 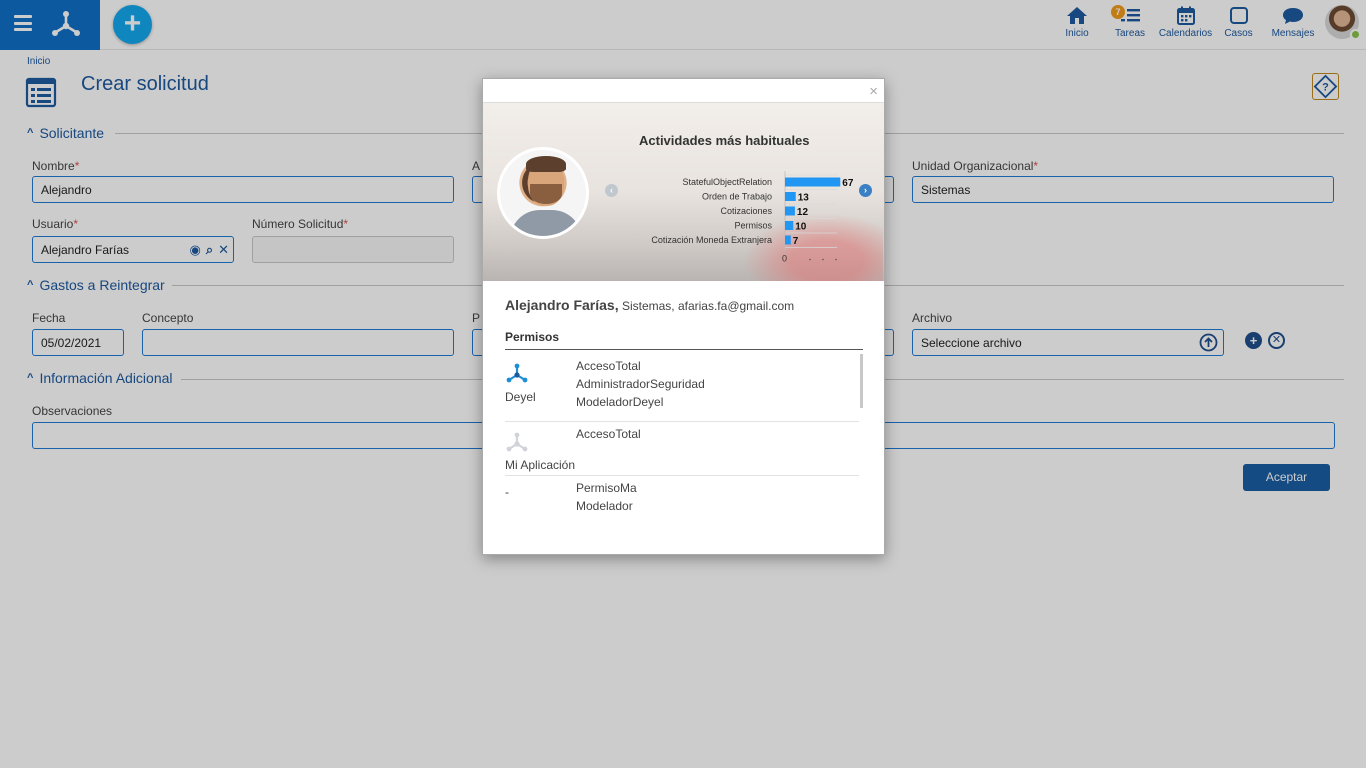 I want to click on chart-category-label: Orden de Trabajo, so click(x=737, y=197).